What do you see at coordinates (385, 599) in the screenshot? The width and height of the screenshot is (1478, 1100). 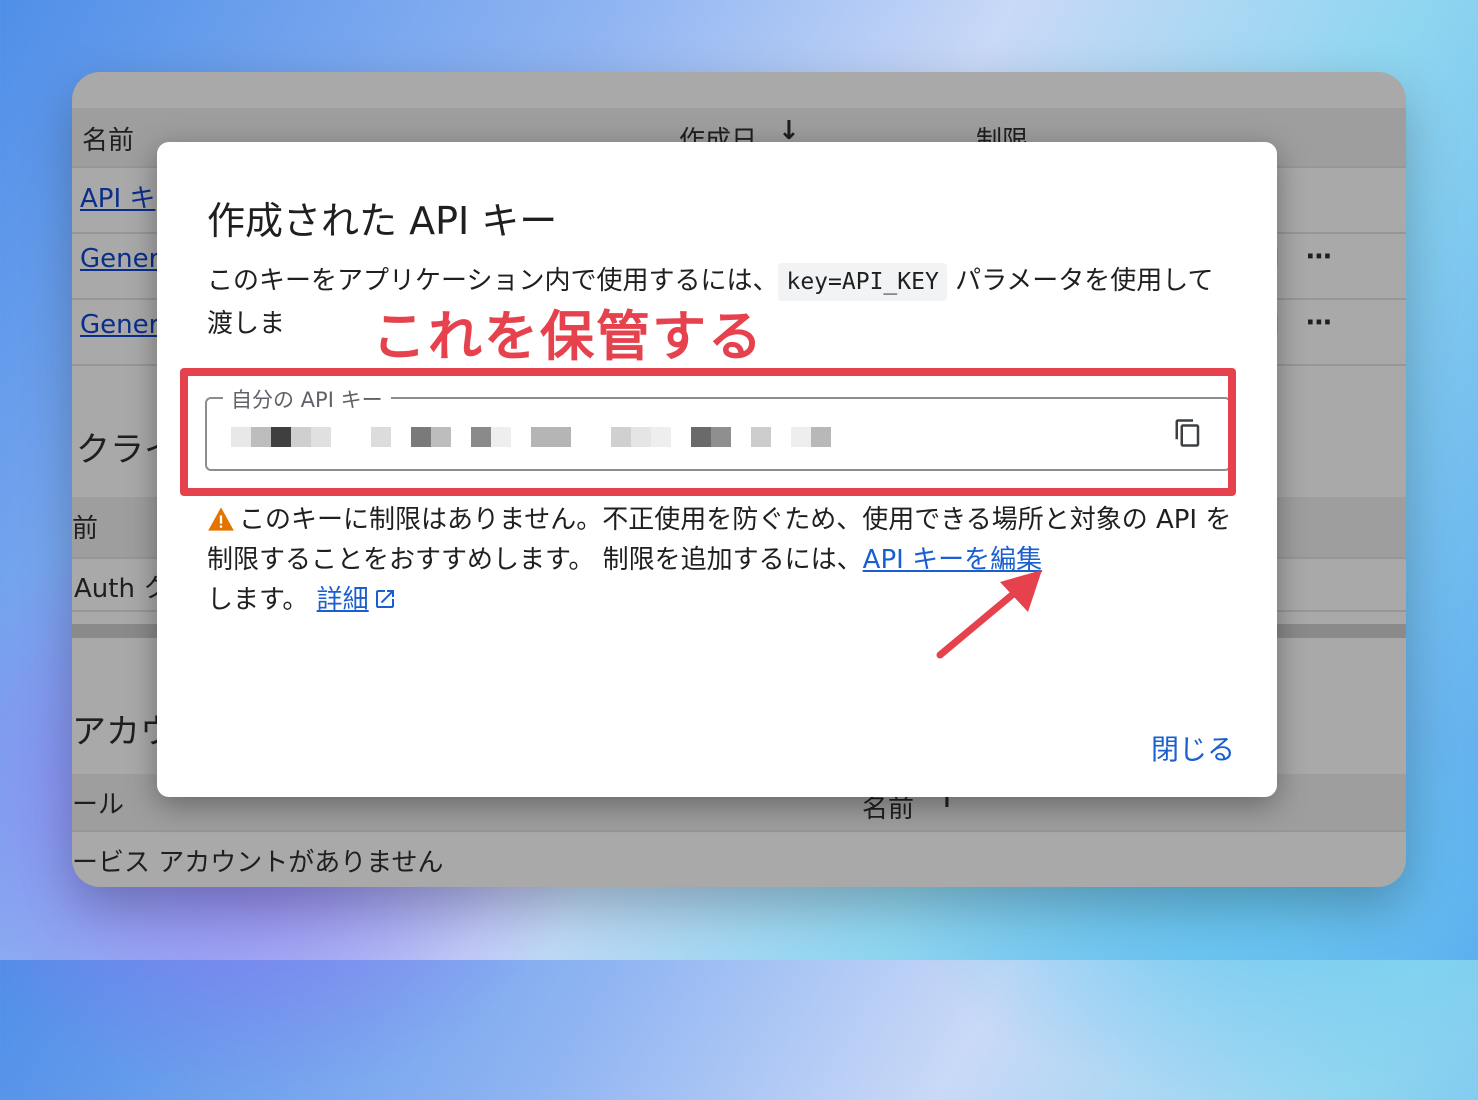 I see `external-link-icon` at bounding box center [385, 599].